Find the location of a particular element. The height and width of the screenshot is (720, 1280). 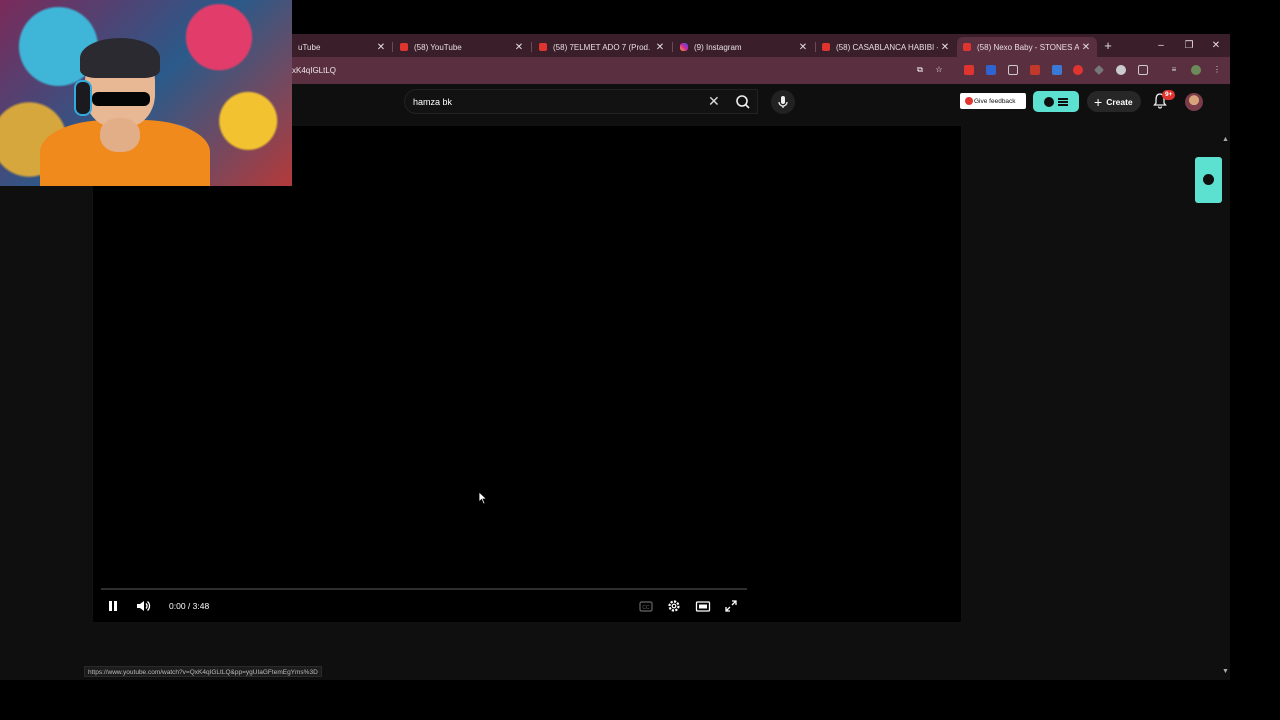

create-label: Create is located at coordinates (1119, 101).